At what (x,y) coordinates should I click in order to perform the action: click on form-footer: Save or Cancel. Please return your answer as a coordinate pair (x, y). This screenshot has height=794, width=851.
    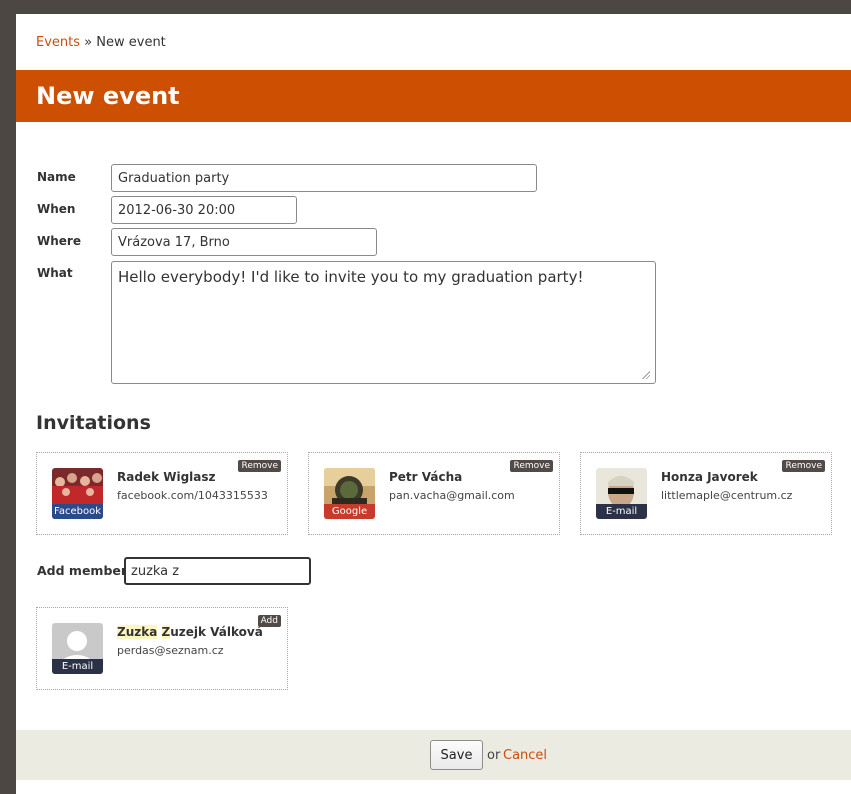
    Looking at the image, I should click on (433, 755).